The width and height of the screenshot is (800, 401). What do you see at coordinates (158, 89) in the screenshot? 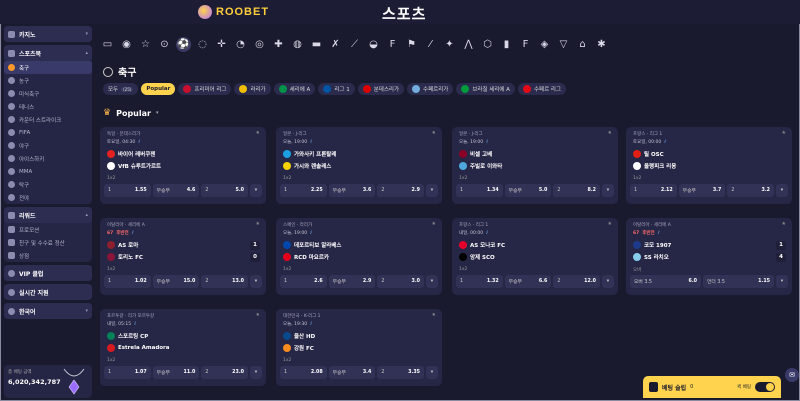
I see `league-chip: Popular` at bounding box center [158, 89].